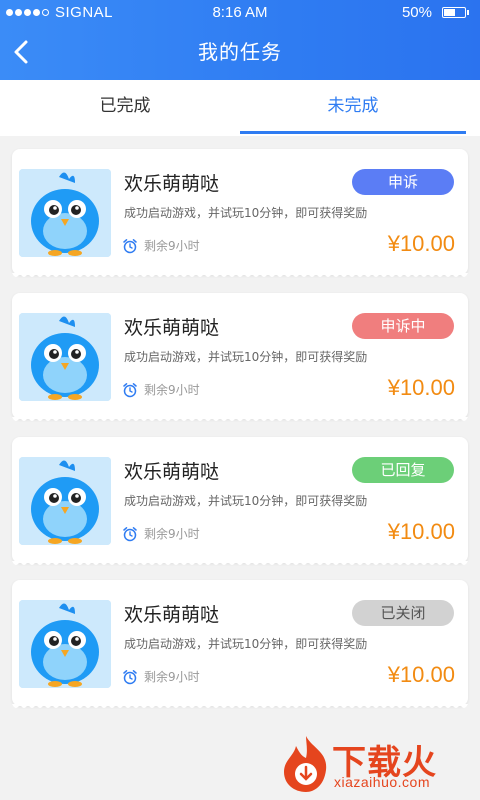  I want to click on tab-completed: 已完成, so click(125, 108).